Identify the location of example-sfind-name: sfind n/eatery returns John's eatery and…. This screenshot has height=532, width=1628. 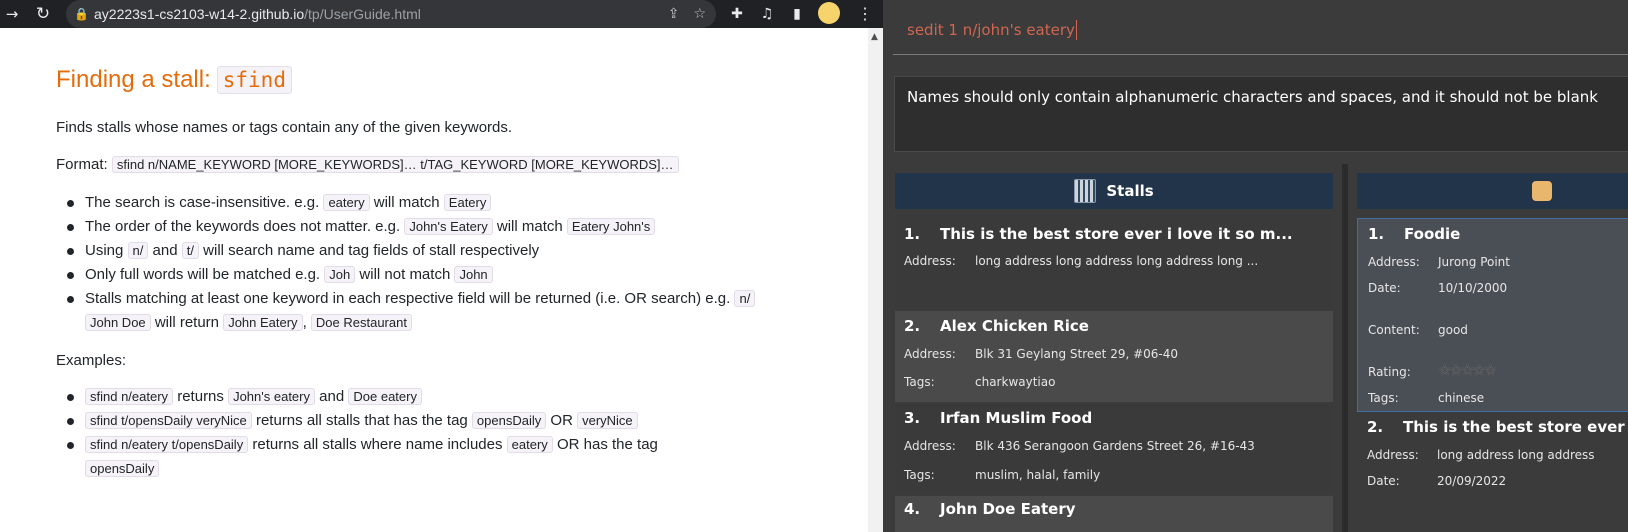
(253, 396).